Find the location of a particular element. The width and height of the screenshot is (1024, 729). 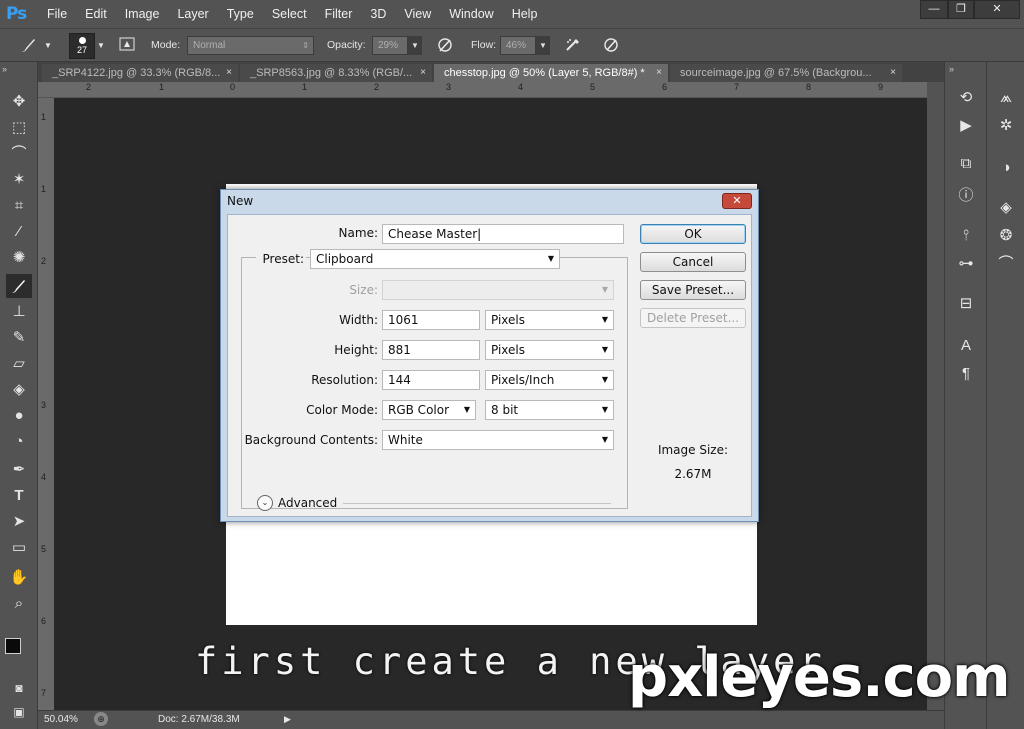

path-selection-icon: ➤ is located at coordinates (19, 522).